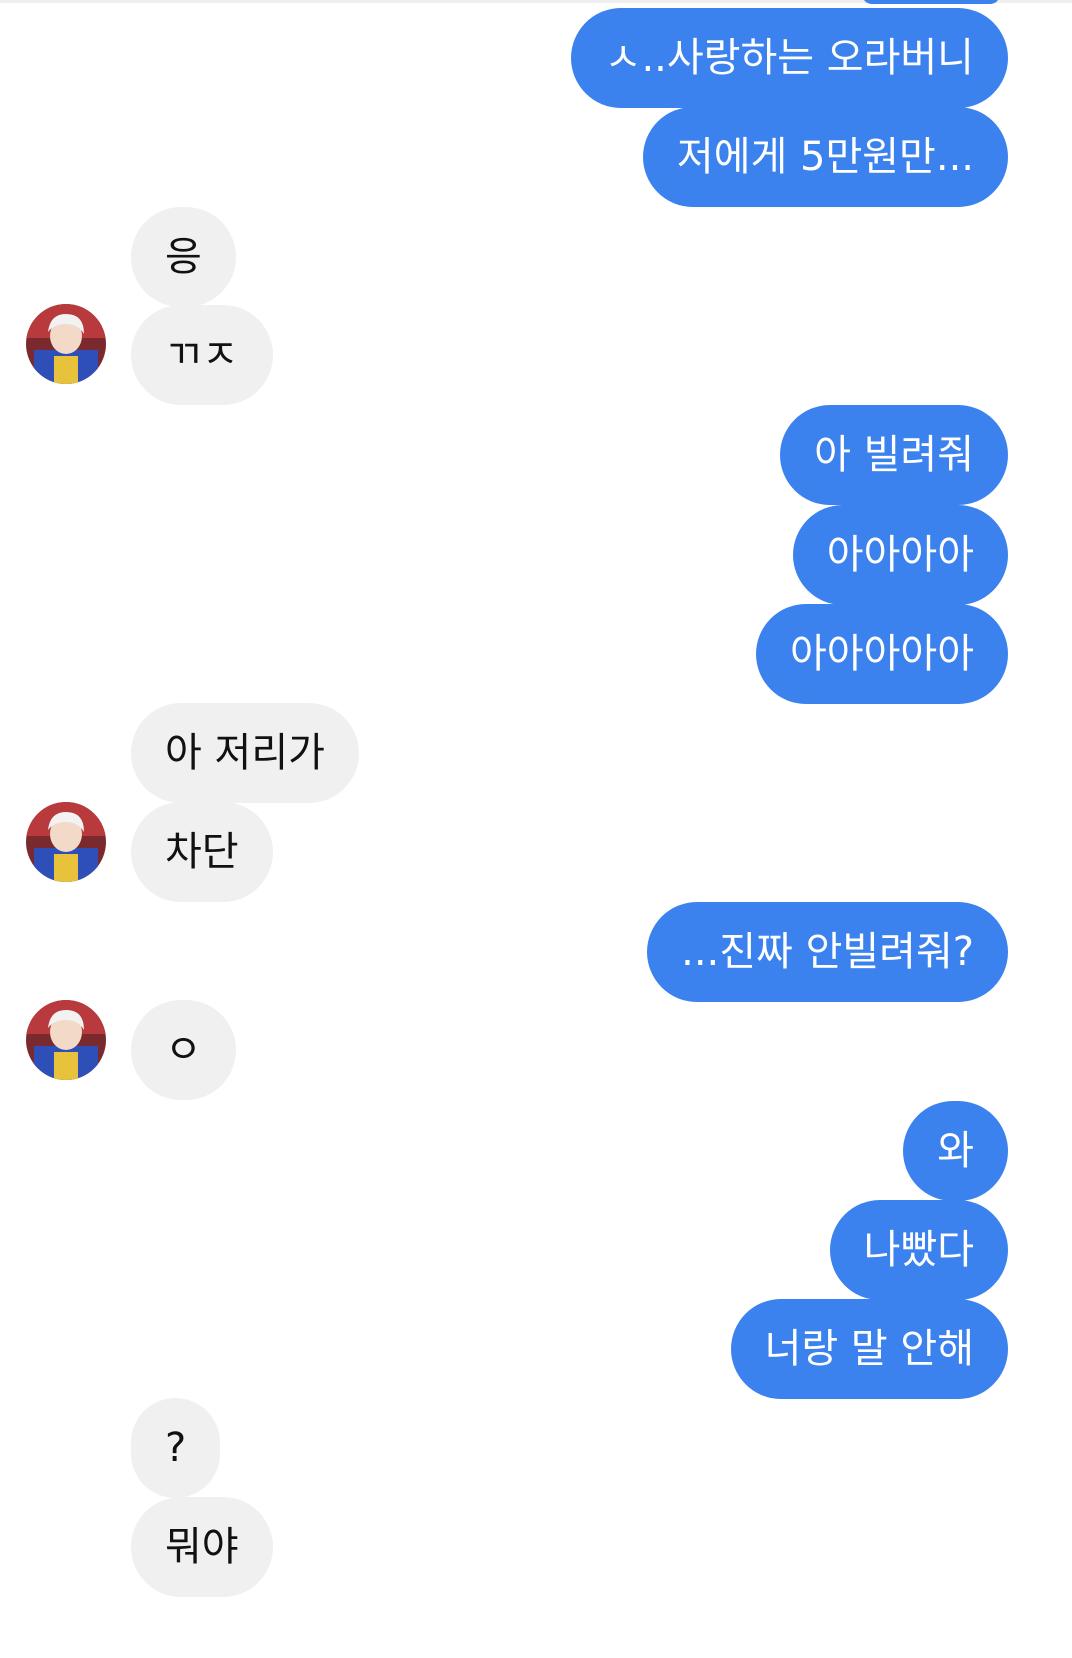  Describe the element at coordinates (183, 257) in the screenshot. I see `incoming-message-bubble: 응` at that location.